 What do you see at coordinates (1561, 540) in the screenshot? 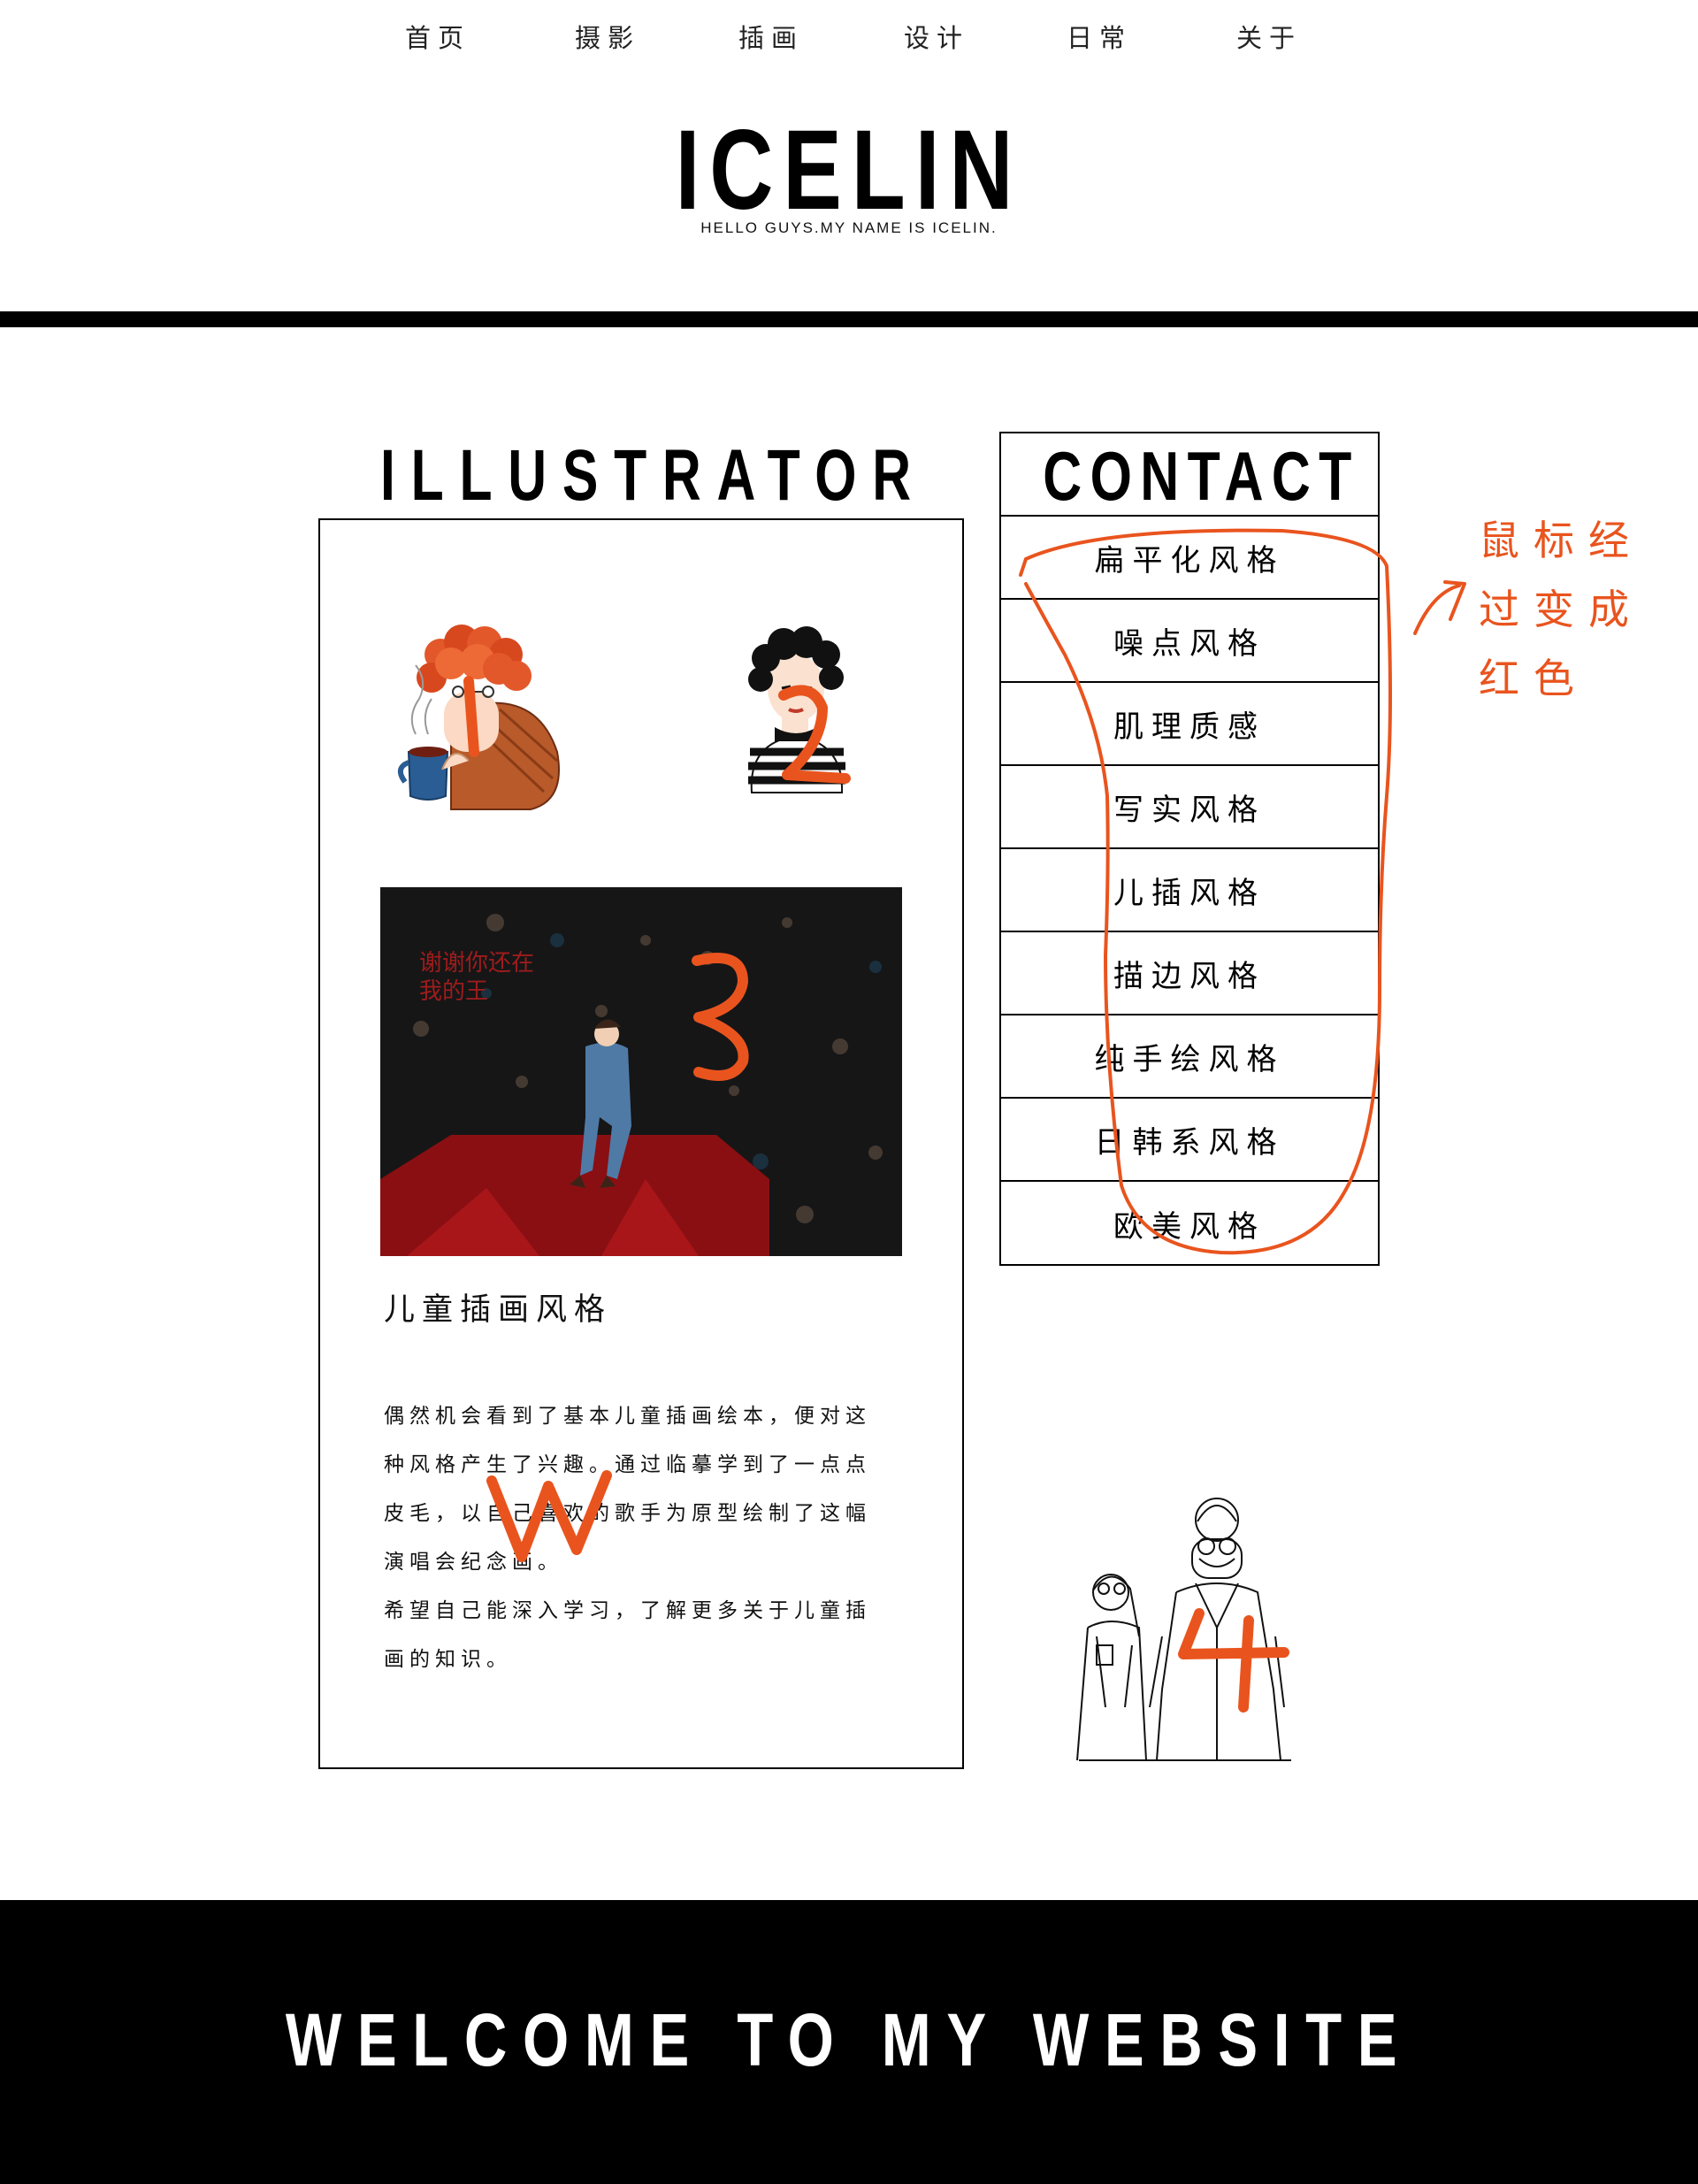
I see `annotation-line: 鼠标经` at bounding box center [1561, 540].